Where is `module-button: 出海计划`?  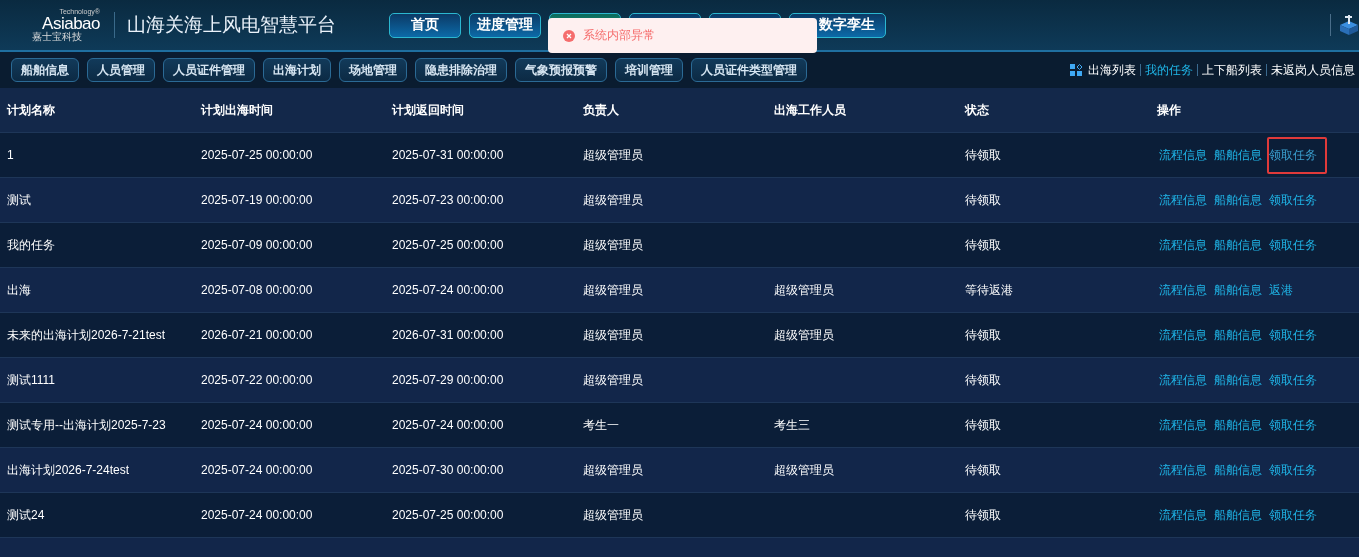
module-button: 出海计划 is located at coordinates (297, 70).